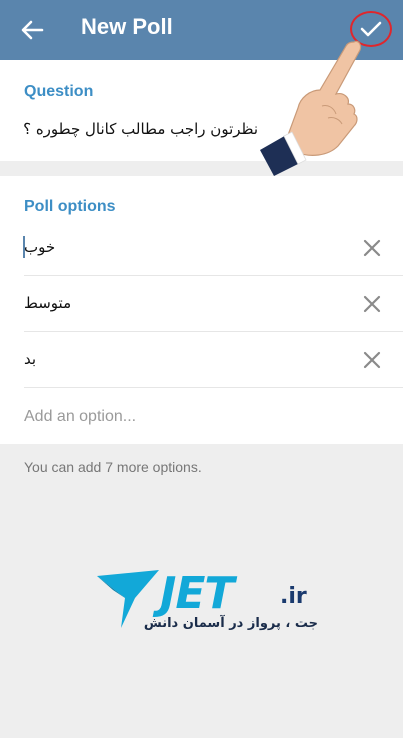 Image resolution: width=403 pixels, height=738 pixels. Describe the element at coordinates (313, 108) in the screenshot. I see `pointing-hand-icon` at that location.